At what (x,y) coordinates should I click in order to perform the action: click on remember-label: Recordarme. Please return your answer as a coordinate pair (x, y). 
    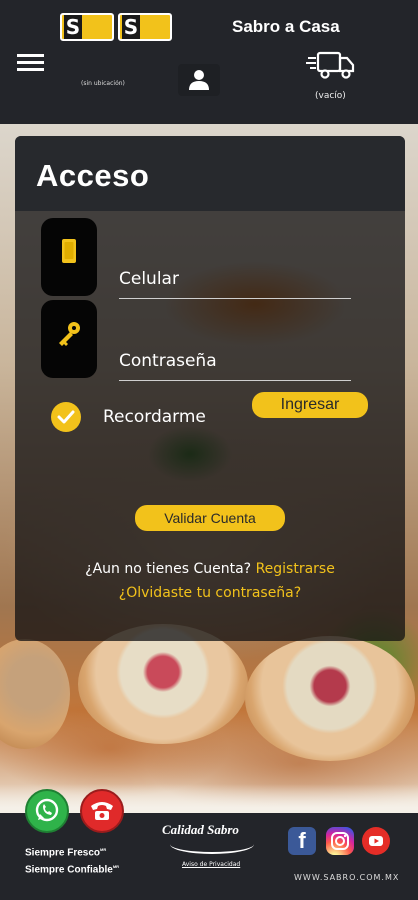
    Looking at the image, I should click on (154, 417).